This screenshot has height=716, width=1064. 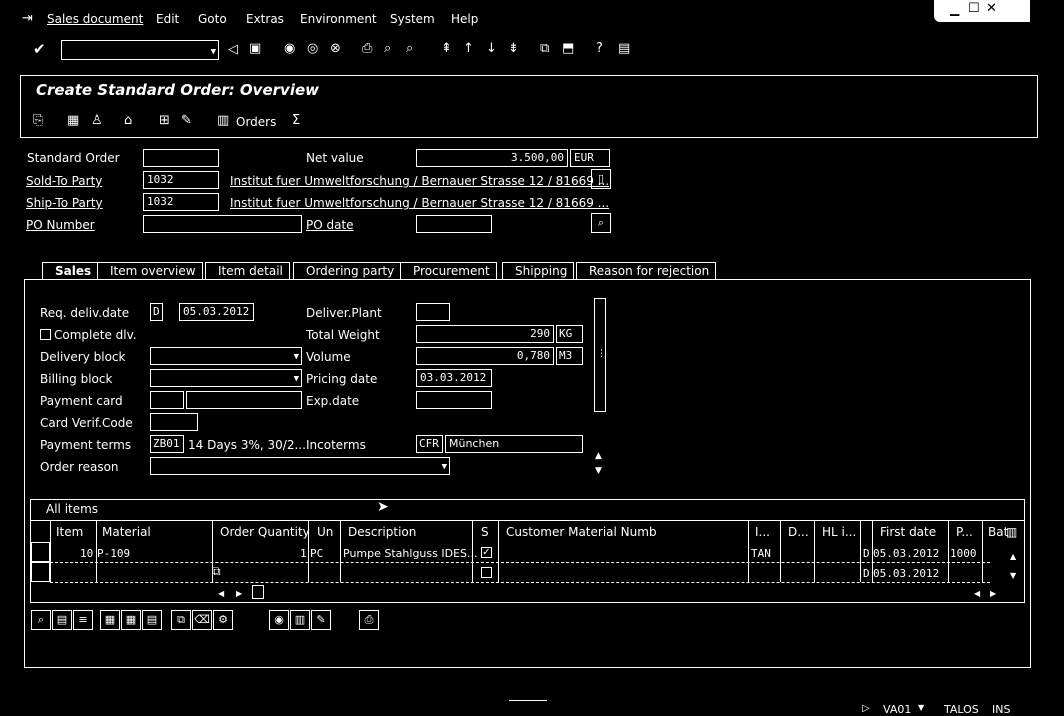 I want to click on print-icon: ⎙, so click(x=367, y=49).